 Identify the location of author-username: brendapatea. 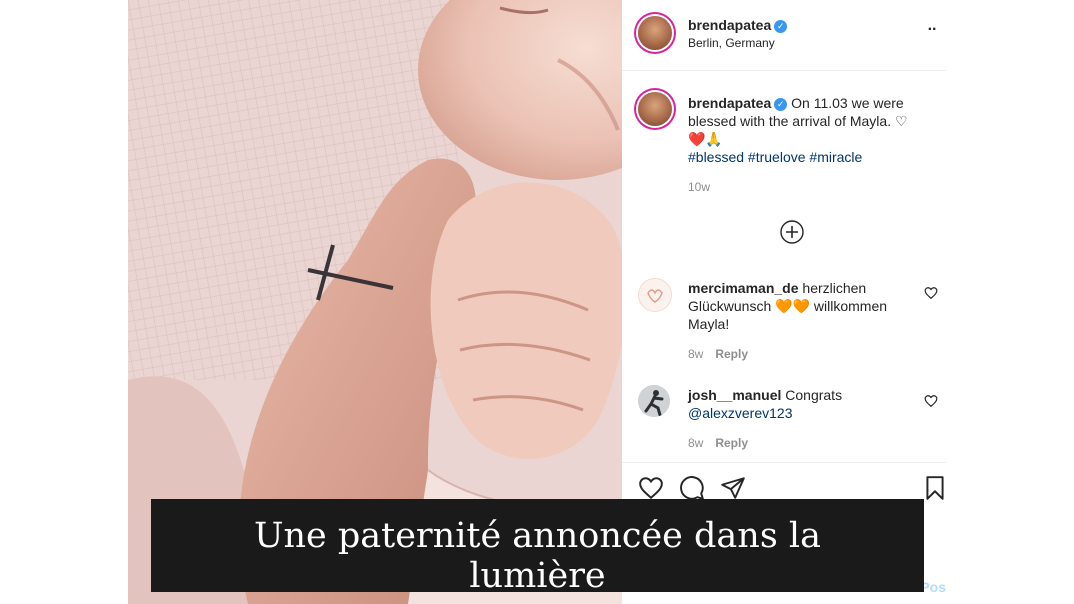
(729, 25).